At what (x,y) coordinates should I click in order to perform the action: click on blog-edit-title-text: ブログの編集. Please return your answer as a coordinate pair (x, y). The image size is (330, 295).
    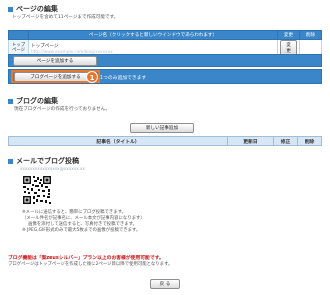
    Looking at the image, I should click on (37, 101).